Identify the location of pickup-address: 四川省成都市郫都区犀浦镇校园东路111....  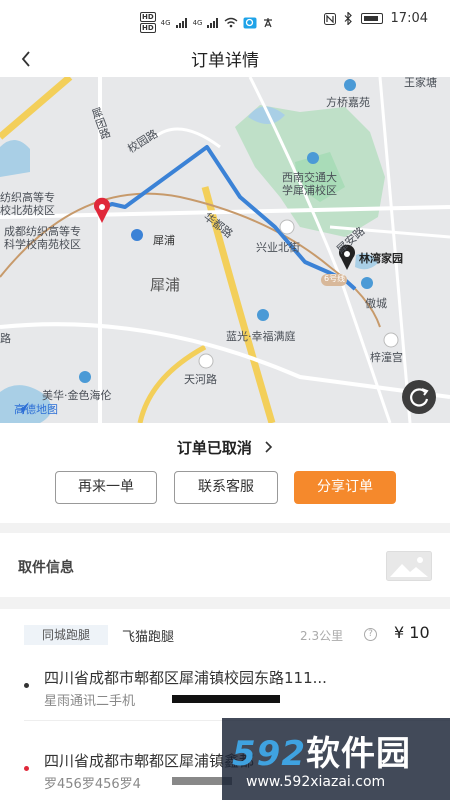
(185, 678).